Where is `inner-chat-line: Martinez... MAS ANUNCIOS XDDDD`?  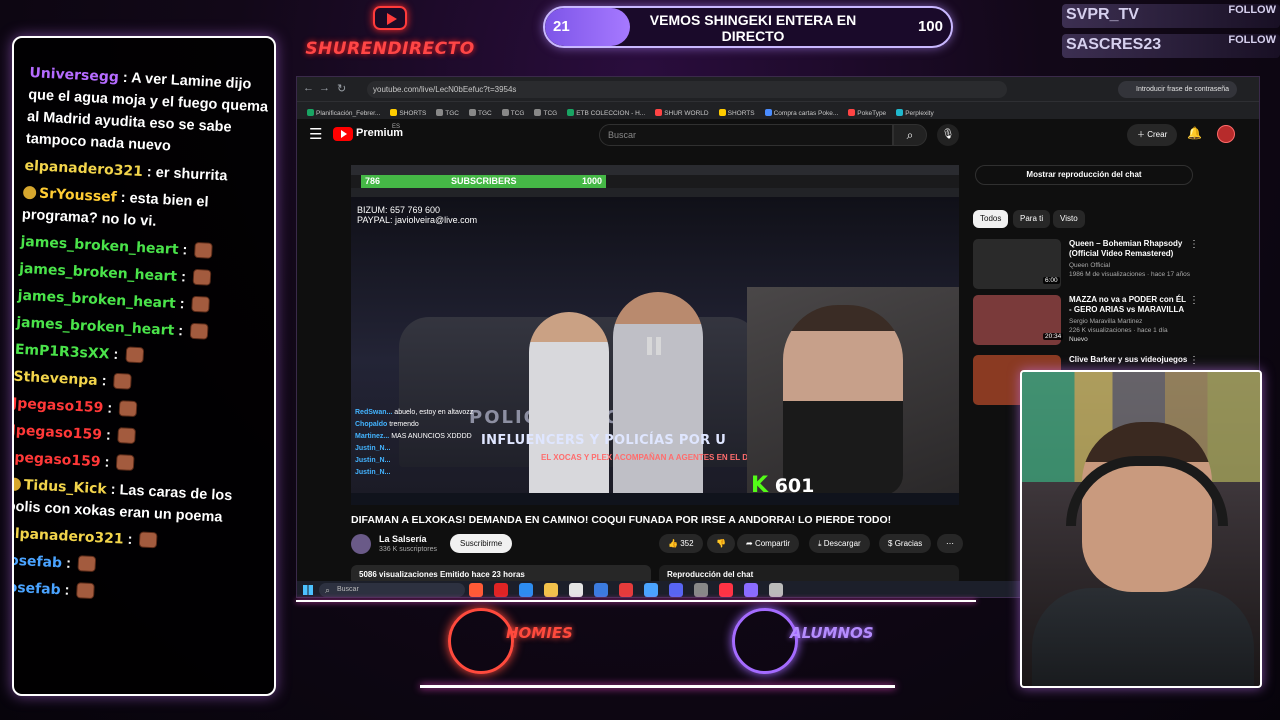
inner-chat-line: Martinez... MAS ANUNCIOS XDDDD is located at coordinates (415, 437).